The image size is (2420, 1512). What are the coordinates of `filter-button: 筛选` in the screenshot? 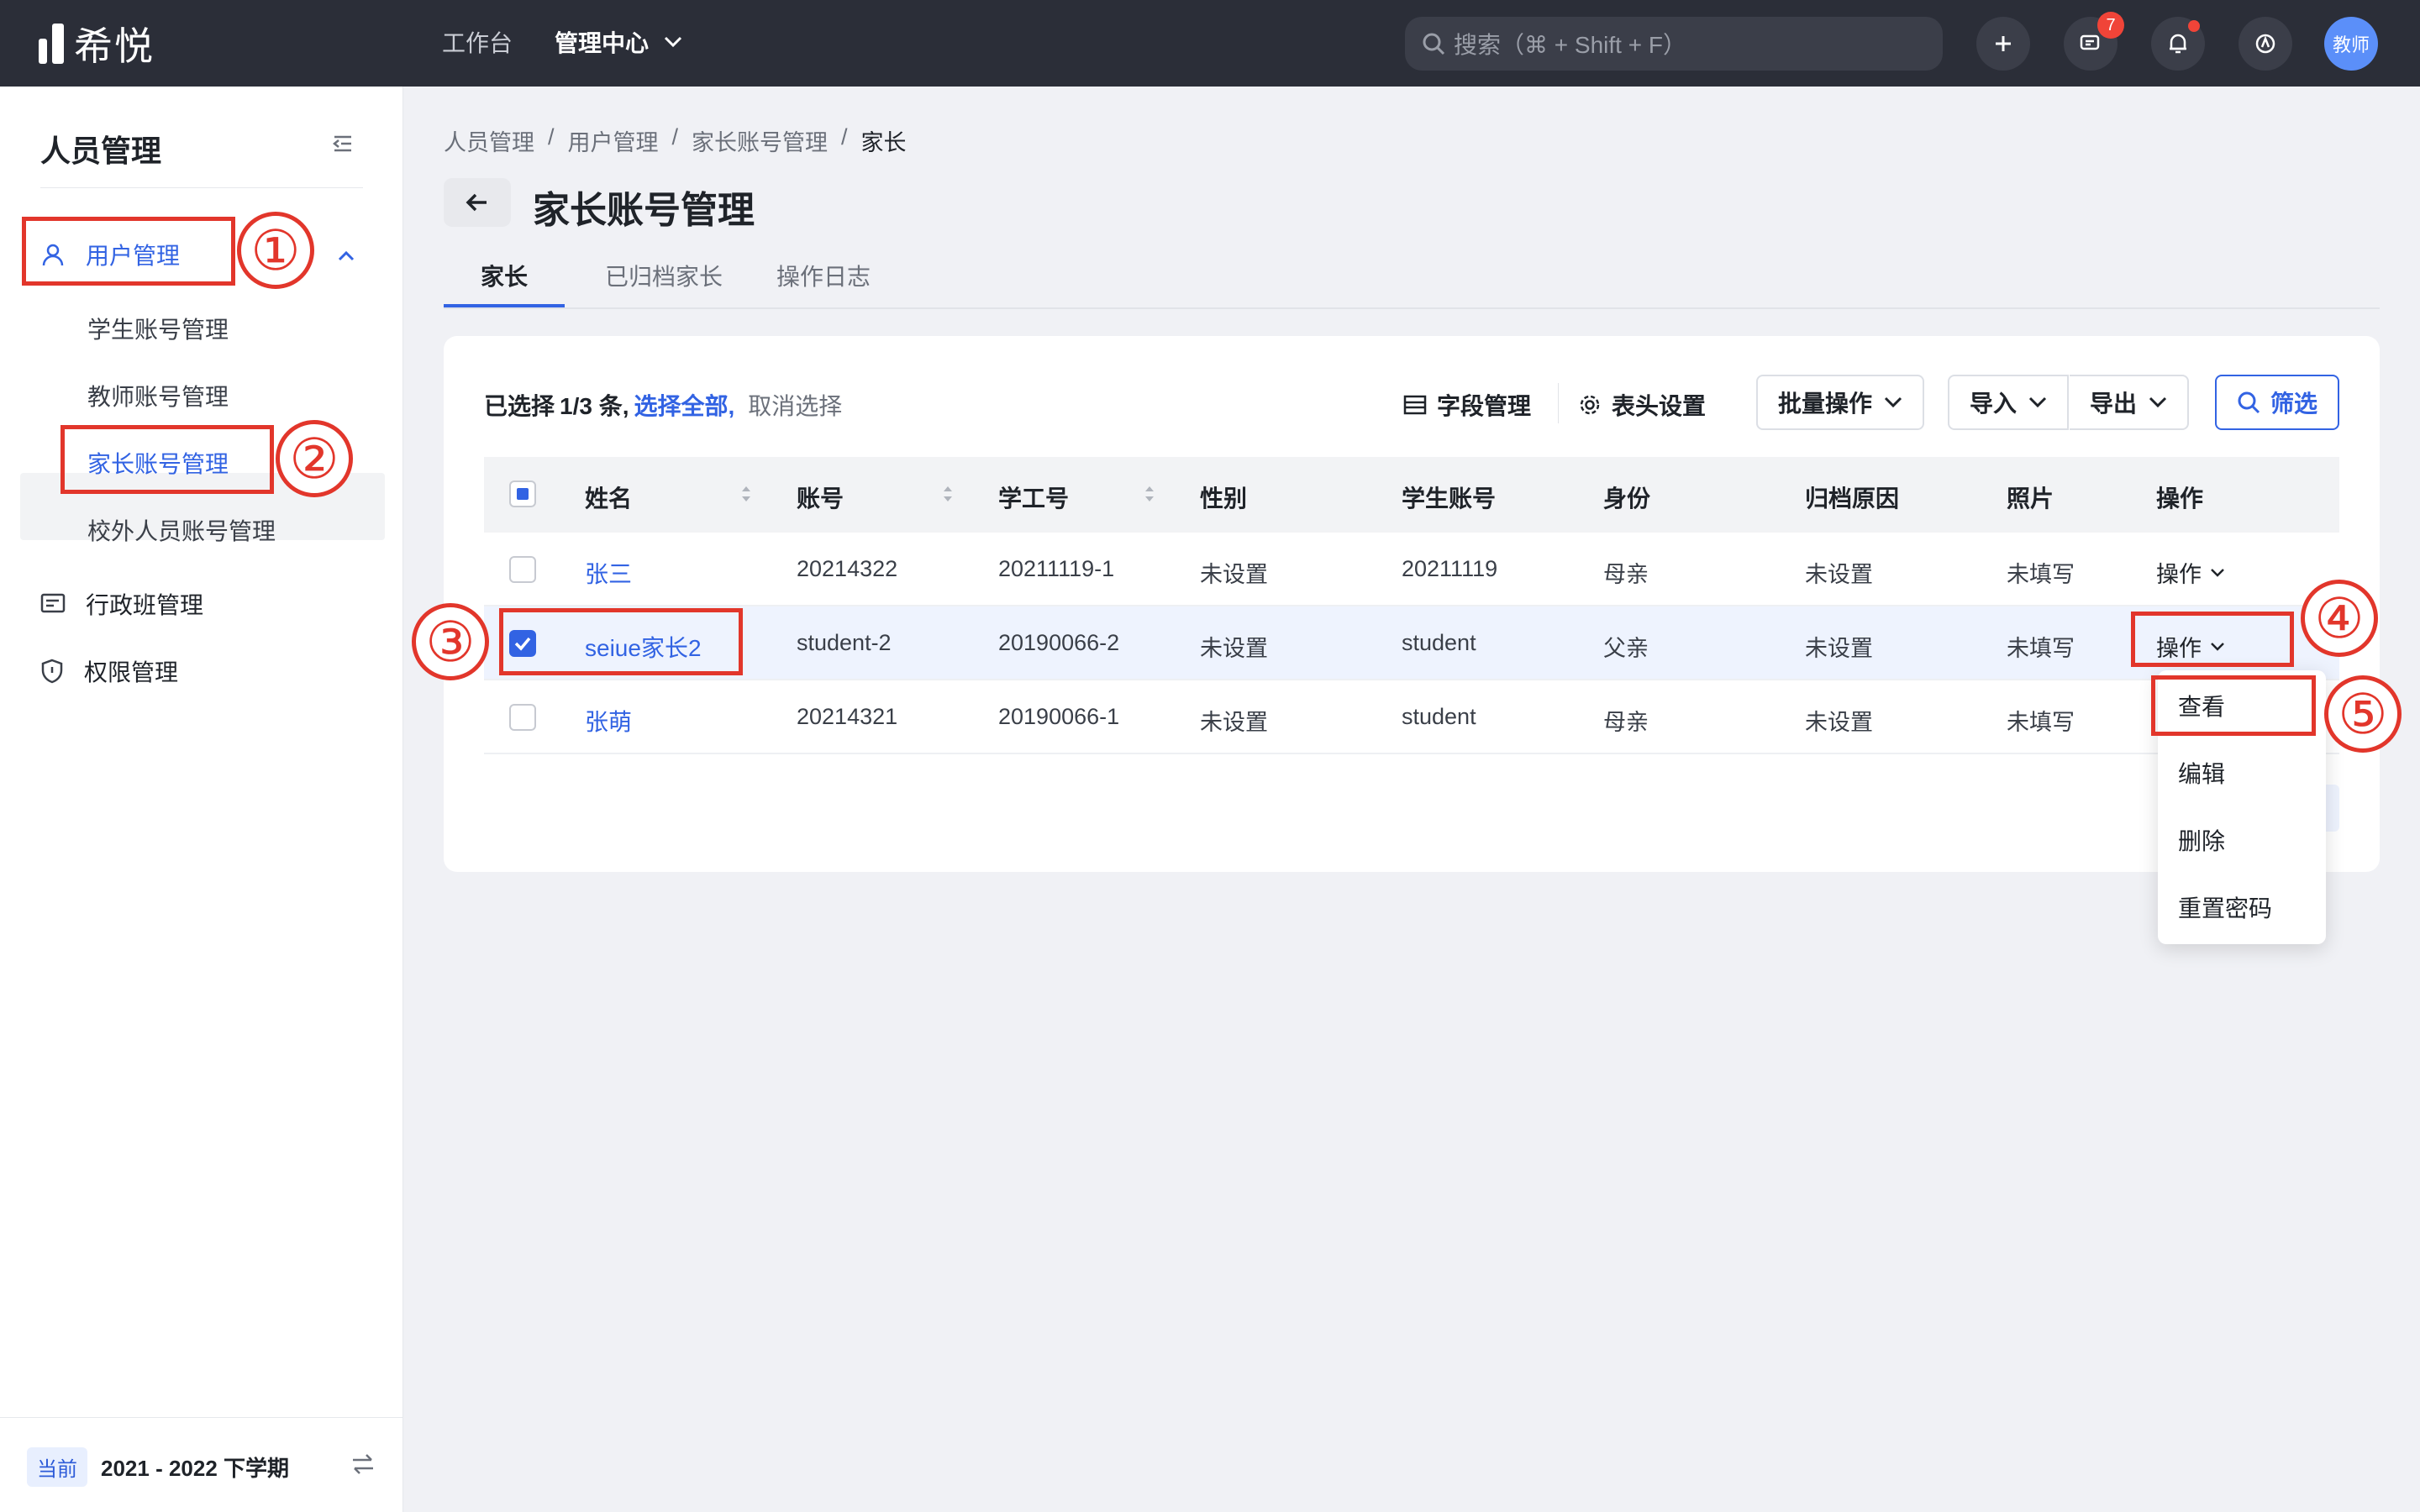 It's located at (2277, 402).